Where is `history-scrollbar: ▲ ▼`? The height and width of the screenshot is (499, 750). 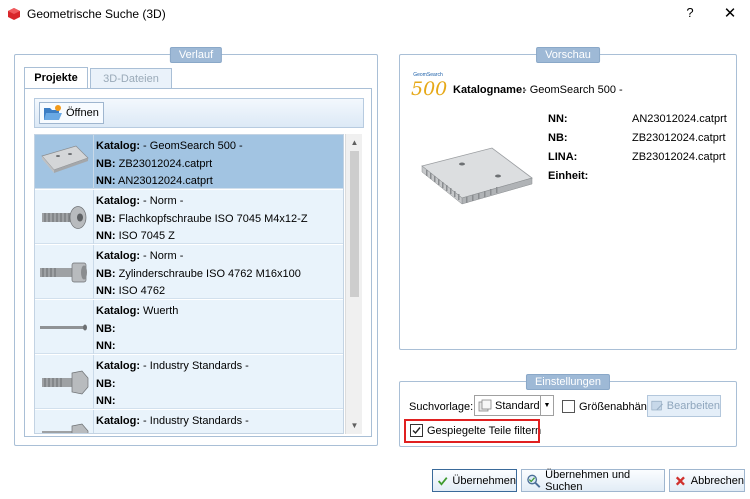
history-scrollbar: ▲ ▼ is located at coordinates (353, 284).